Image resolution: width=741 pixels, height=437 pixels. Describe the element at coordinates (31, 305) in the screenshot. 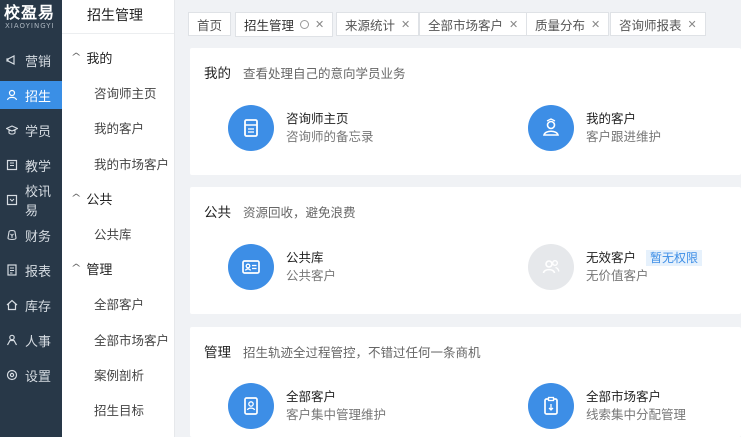

I see `nav-item-inventory: 库存` at that location.